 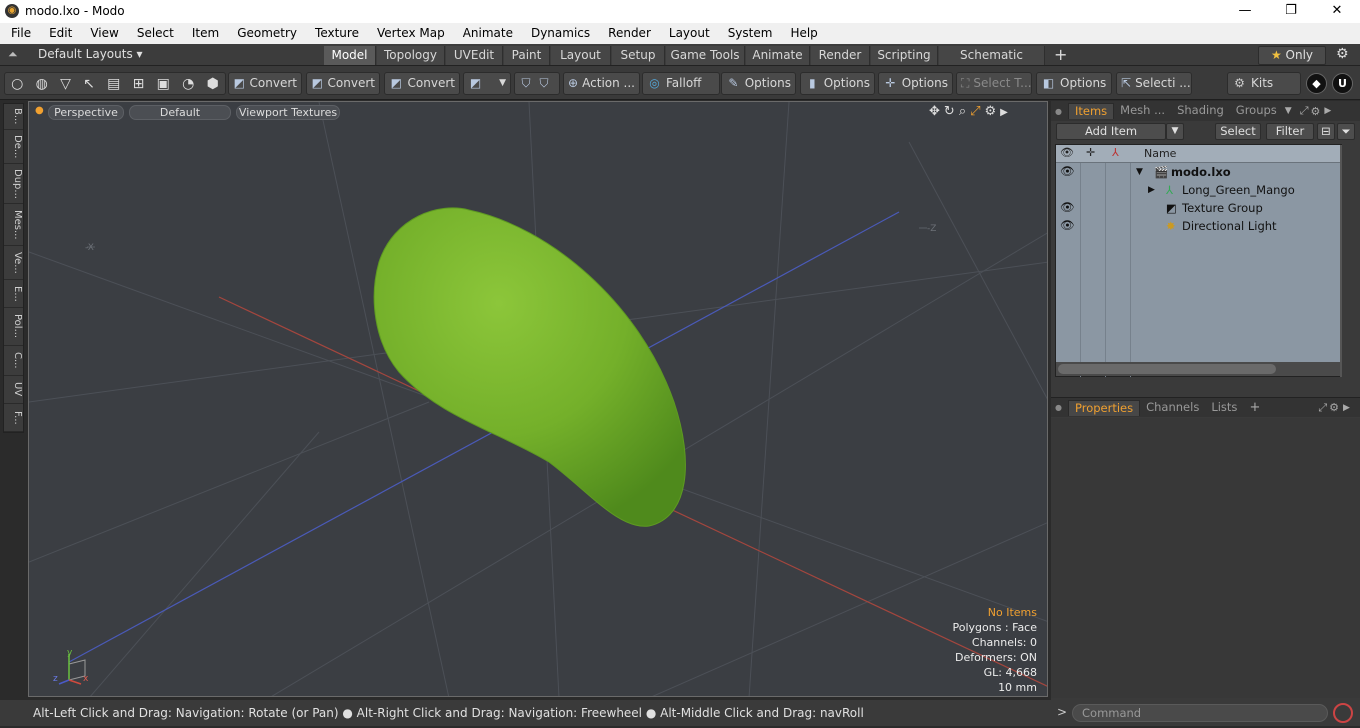 What do you see at coordinates (411, 33) in the screenshot?
I see `menu-vertex-map: Vertex Map` at bounding box center [411, 33].